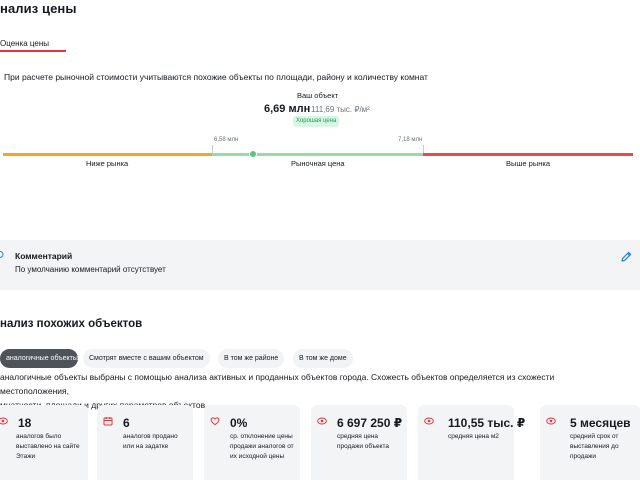  Describe the element at coordinates (126, 423) in the screenshot. I see `stat-value: 6` at that location.